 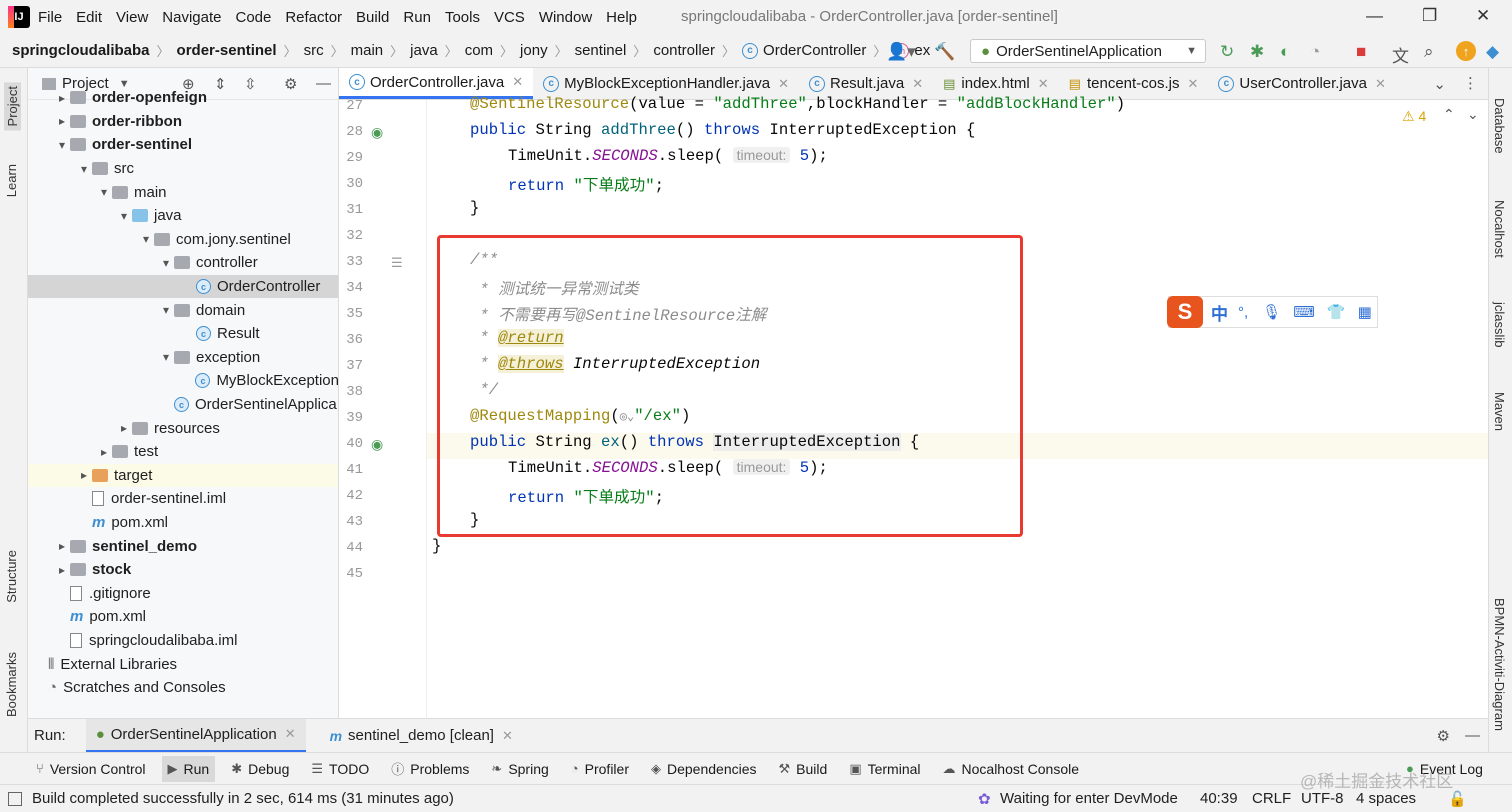 What do you see at coordinates (1011, 769) in the screenshot?
I see `tool-nocalhost-console: ☁ Nocalhost Console` at bounding box center [1011, 769].